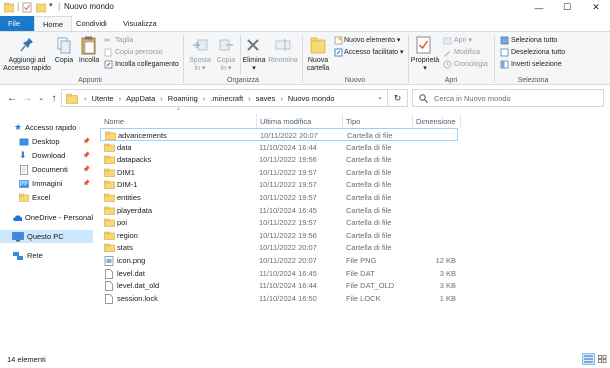  Describe the element at coordinates (467, 53) in the screenshot. I see `edit-button: Modifica` at that location.